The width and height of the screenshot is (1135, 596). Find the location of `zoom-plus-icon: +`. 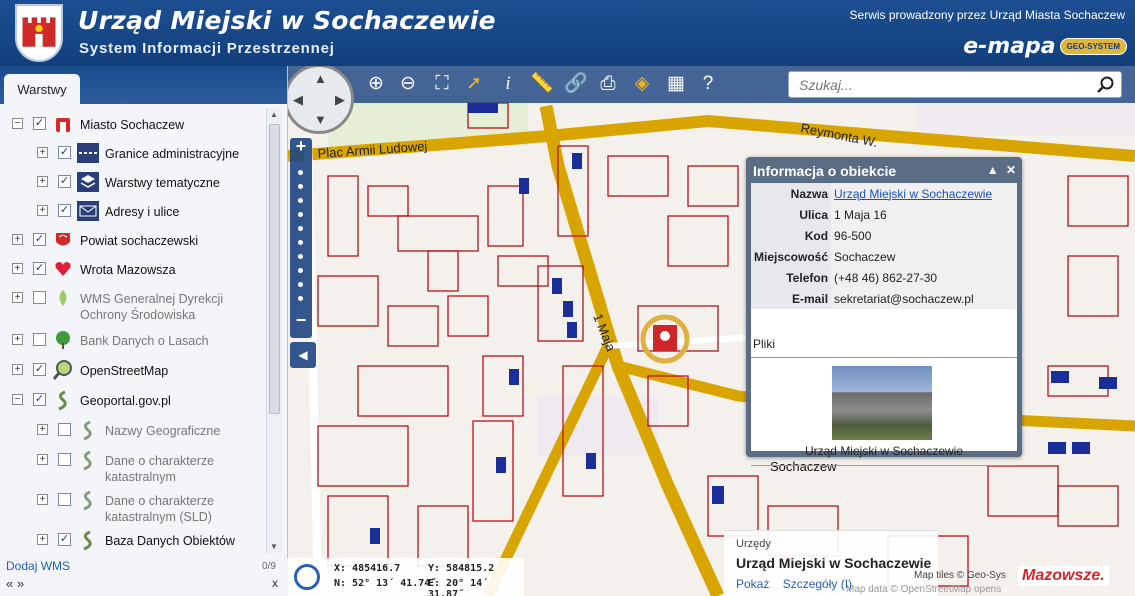

zoom-plus-icon: + is located at coordinates (301, 146).